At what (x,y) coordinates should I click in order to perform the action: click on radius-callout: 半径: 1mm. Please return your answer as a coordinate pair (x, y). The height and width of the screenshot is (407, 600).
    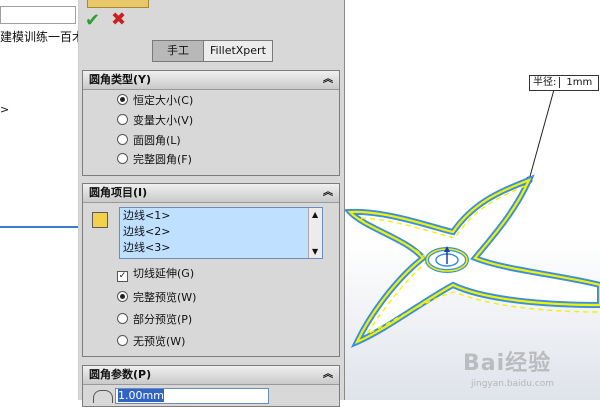
    Looking at the image, I should click on (564, 83).